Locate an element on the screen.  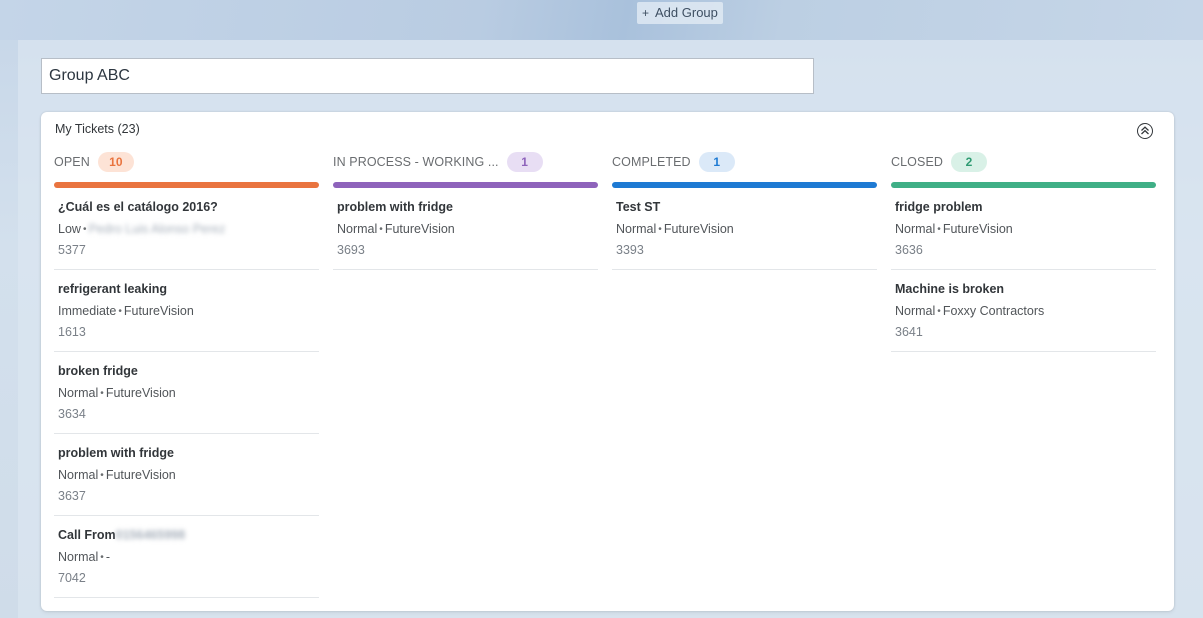
ticket-id: 7042 is located at coordinates (72, 578).